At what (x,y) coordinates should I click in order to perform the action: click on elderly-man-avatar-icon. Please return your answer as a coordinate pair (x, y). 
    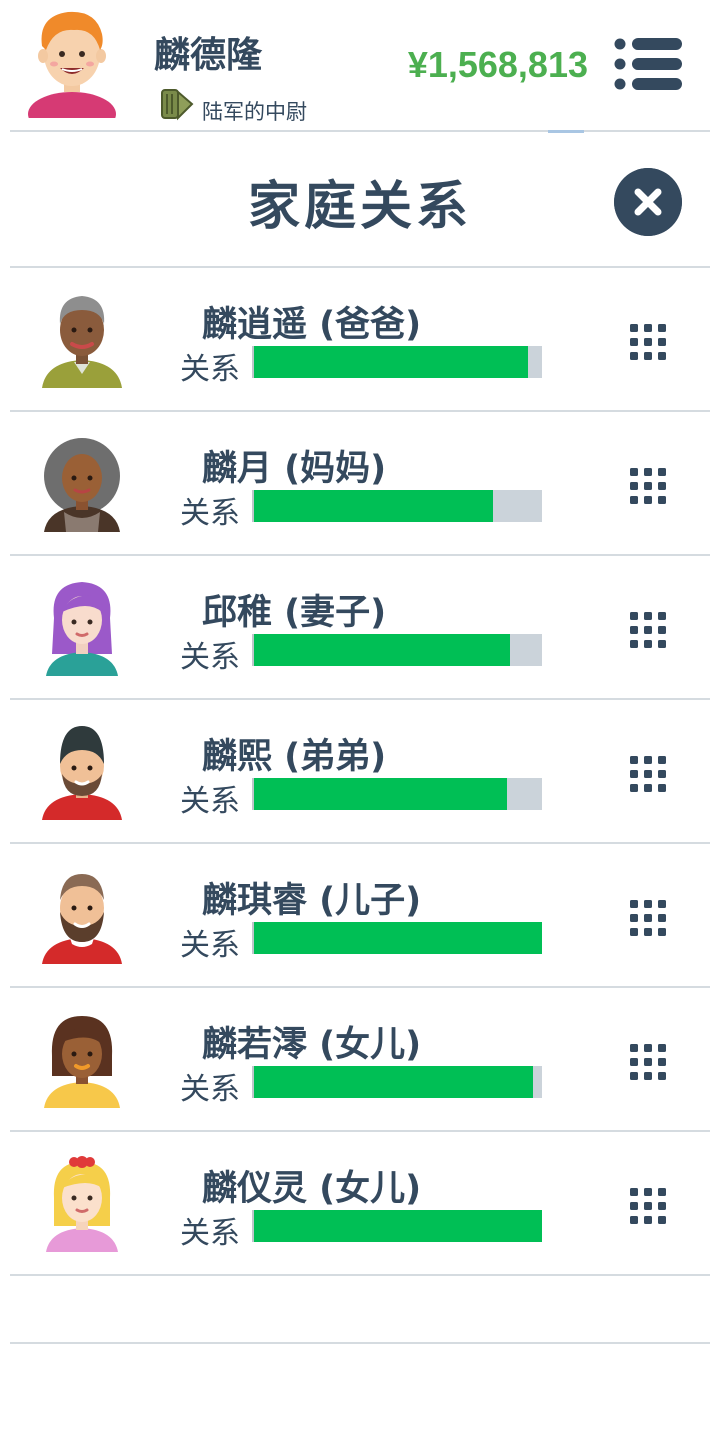
    Looking at the image, I should click on (82, 342).